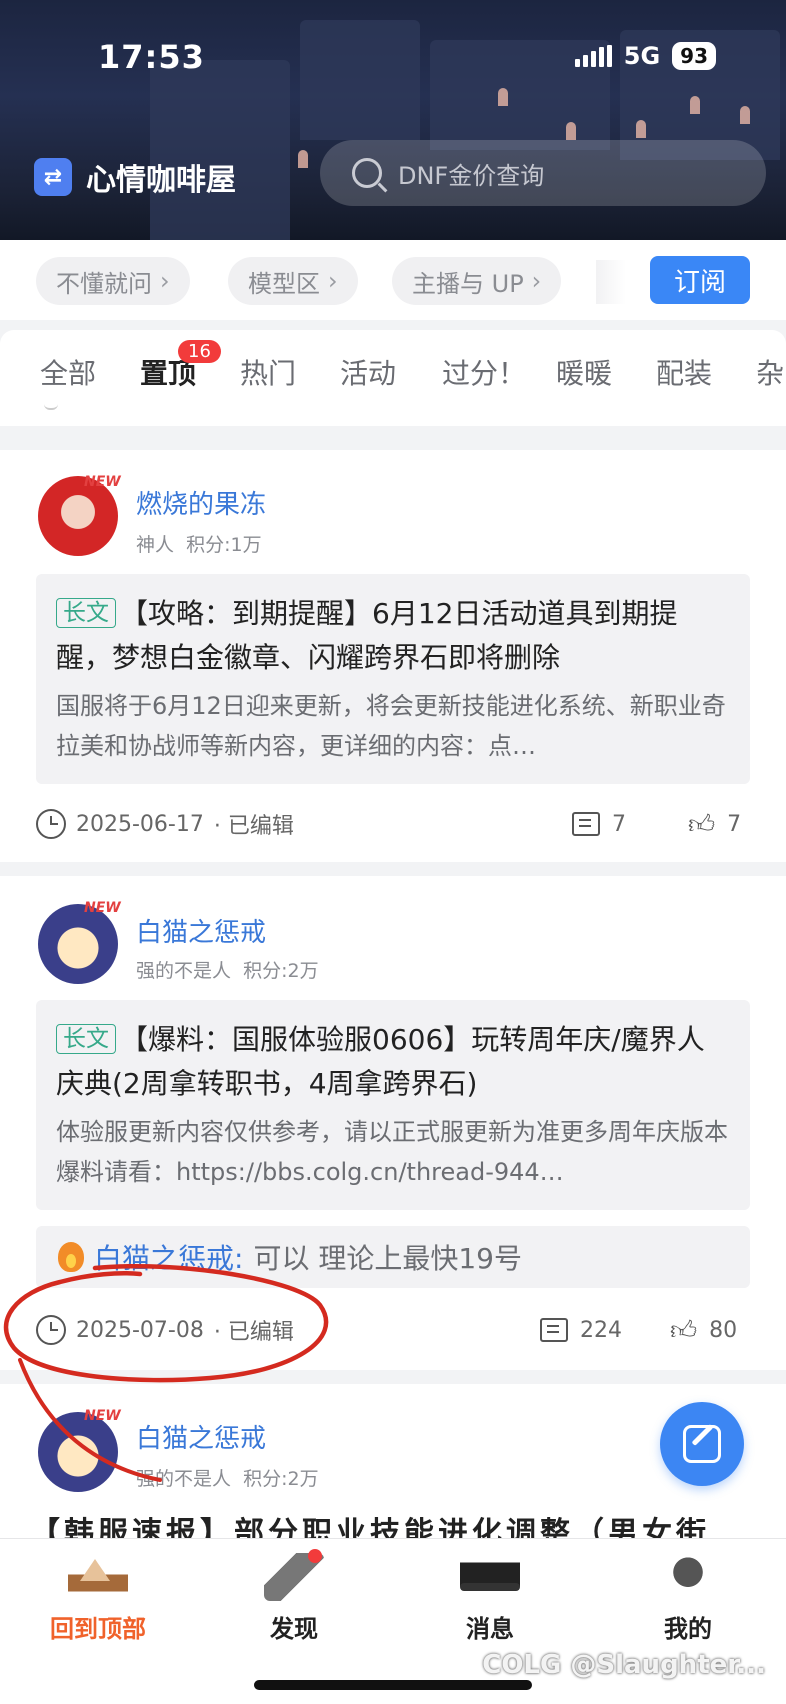 Image resolution: width=786 pixels, height=1704 pixels. I want to click on compose-post-button, so click(702, 1444).